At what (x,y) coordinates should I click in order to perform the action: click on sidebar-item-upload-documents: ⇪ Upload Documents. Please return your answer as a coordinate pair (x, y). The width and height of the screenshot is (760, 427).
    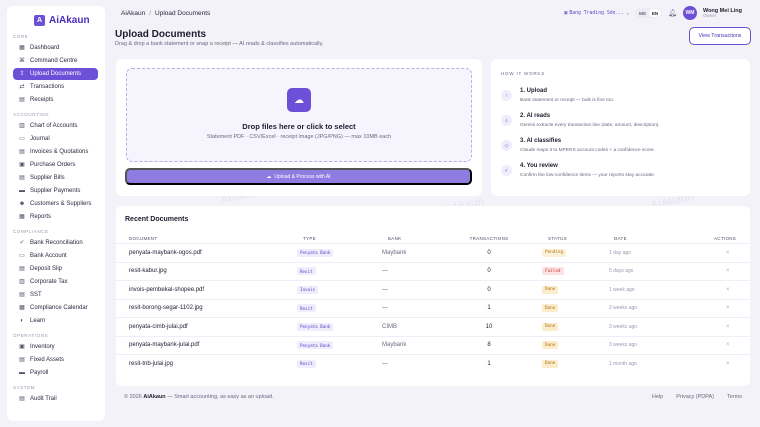
    Looking at the image, I should click on (55, 73).